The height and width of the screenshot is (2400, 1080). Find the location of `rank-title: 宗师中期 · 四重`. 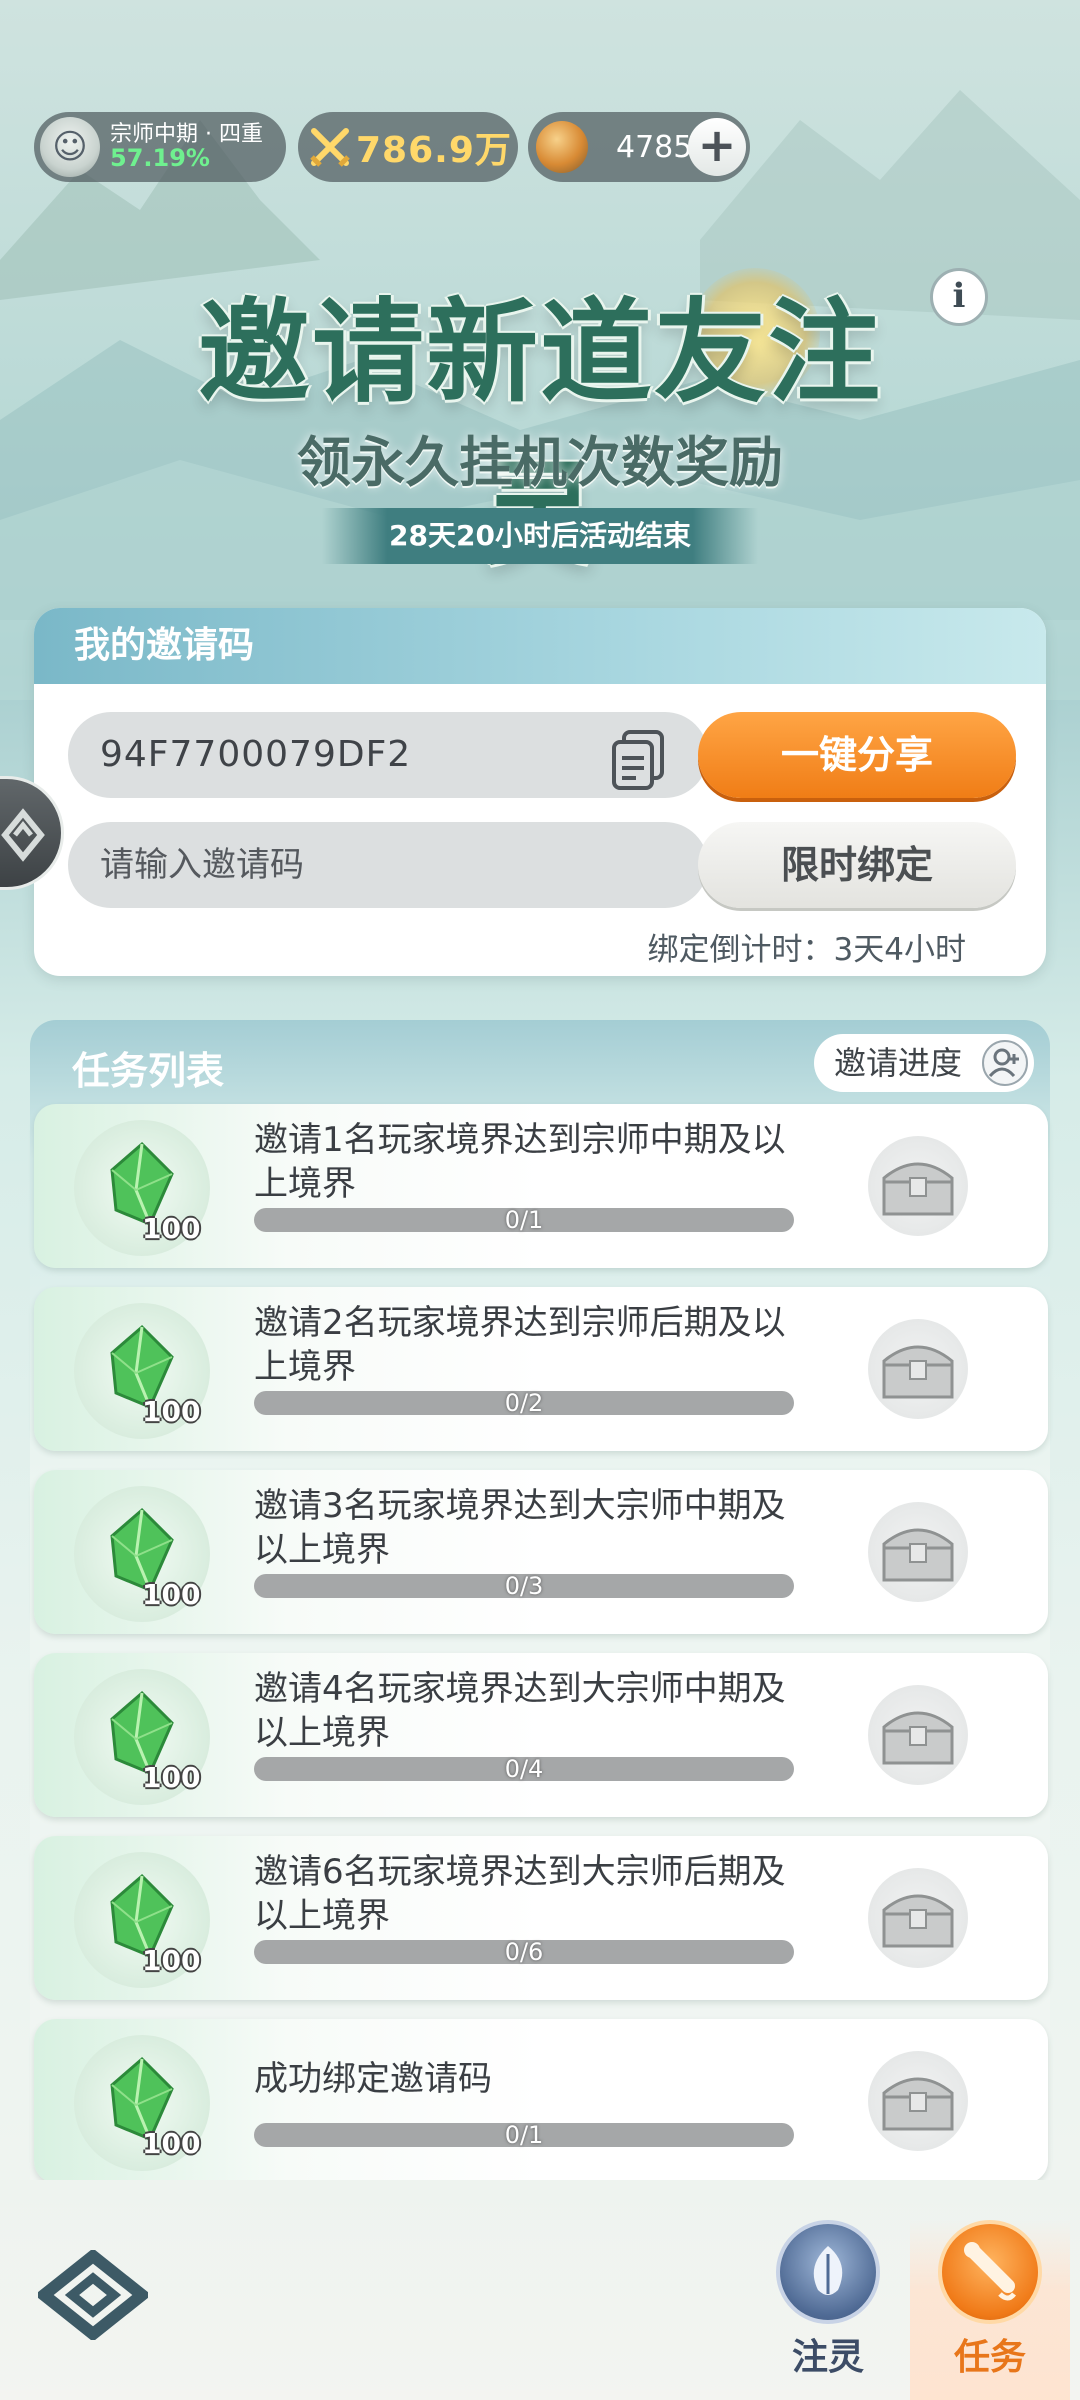

rank-title: 宗师中期 · 四重 is located at coordinates (186, 134).